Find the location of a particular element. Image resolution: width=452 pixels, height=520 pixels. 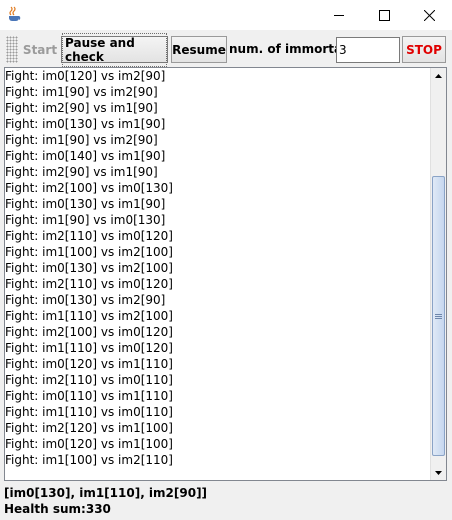

scroll-thumb is located at coordinates (438, 316).